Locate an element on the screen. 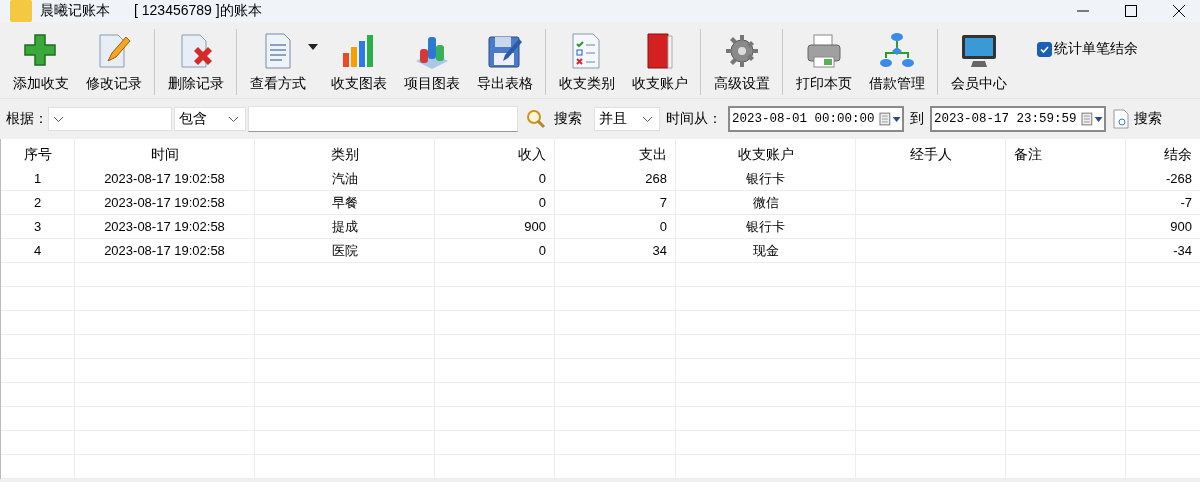 Image resolution: width=1200 pixels, height=482 pixels. toolbar-button: 借款管理 is located at coordinates (896, 62).